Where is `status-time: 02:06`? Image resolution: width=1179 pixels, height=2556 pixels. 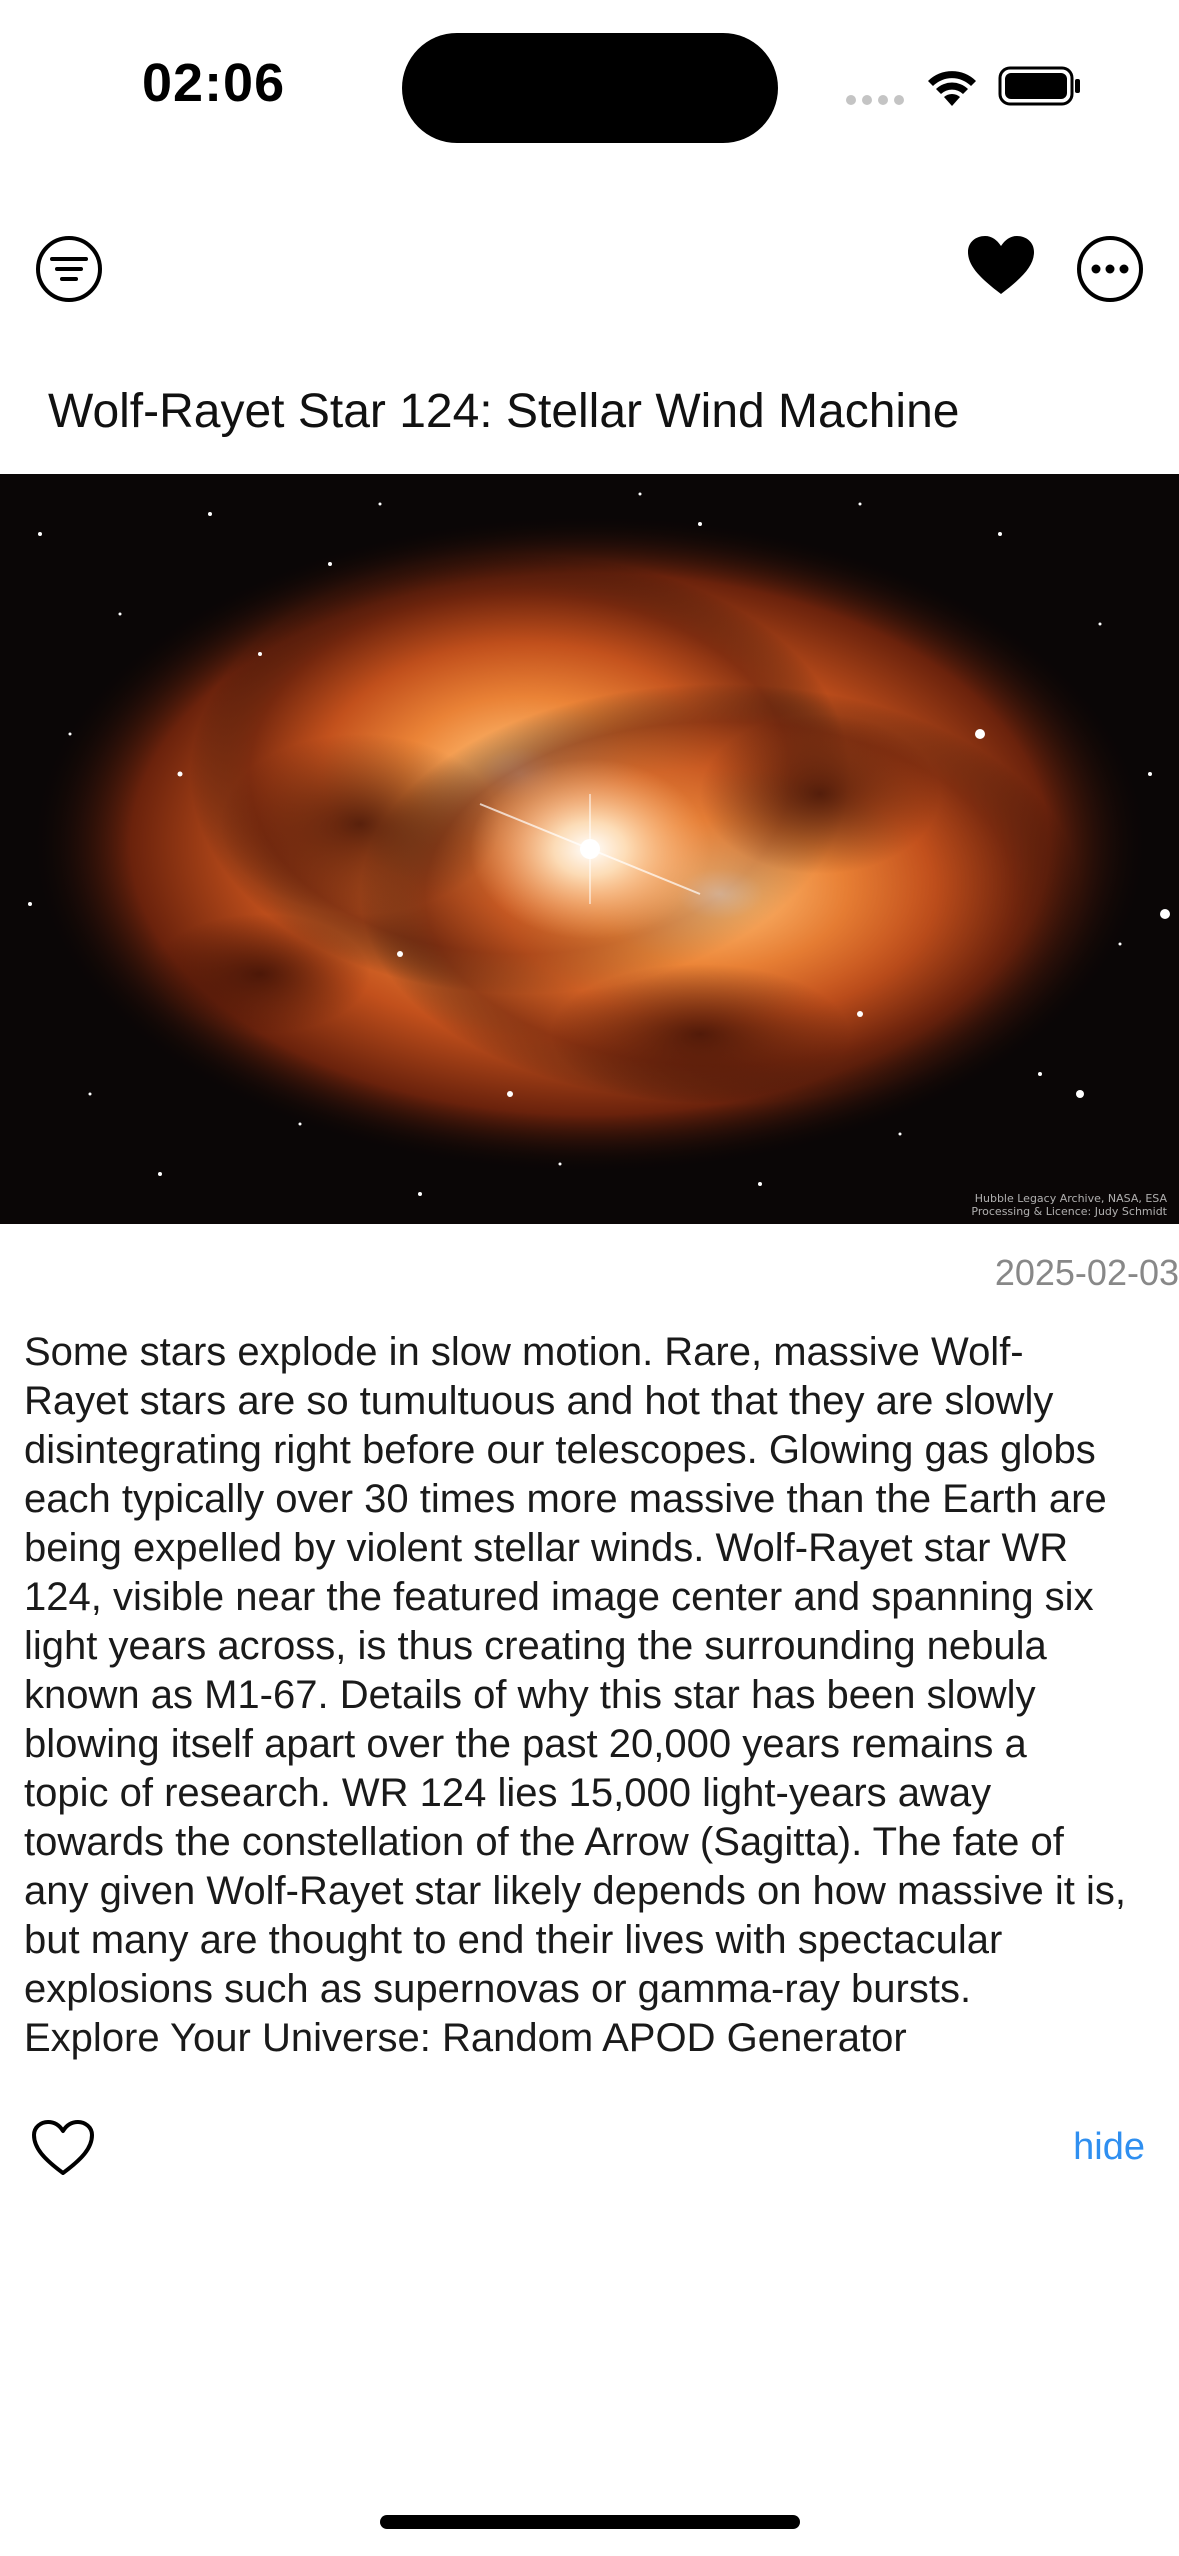
status-time: 02:06 is located at coordinates (214, 83).